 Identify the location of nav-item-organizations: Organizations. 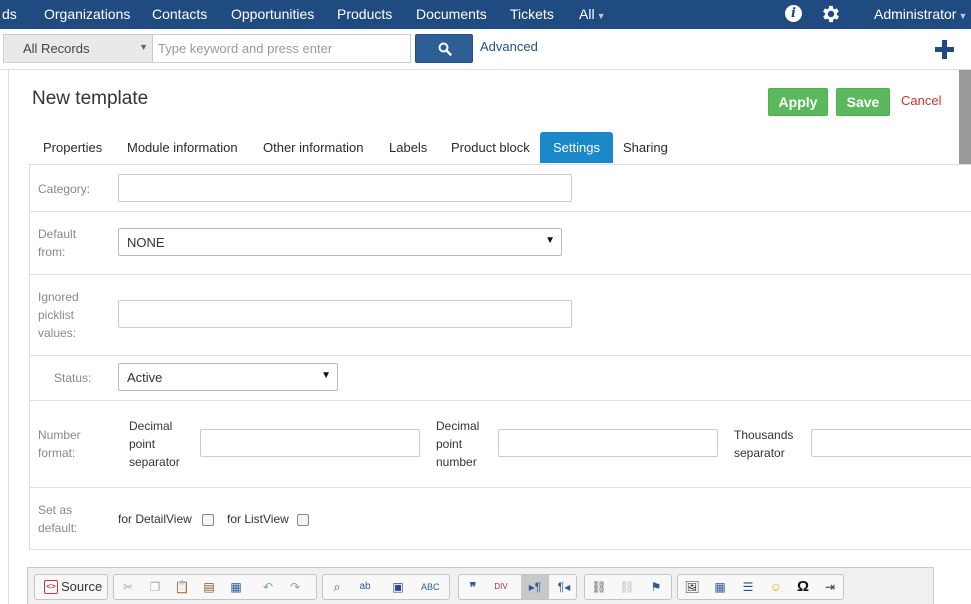
(87, 14).